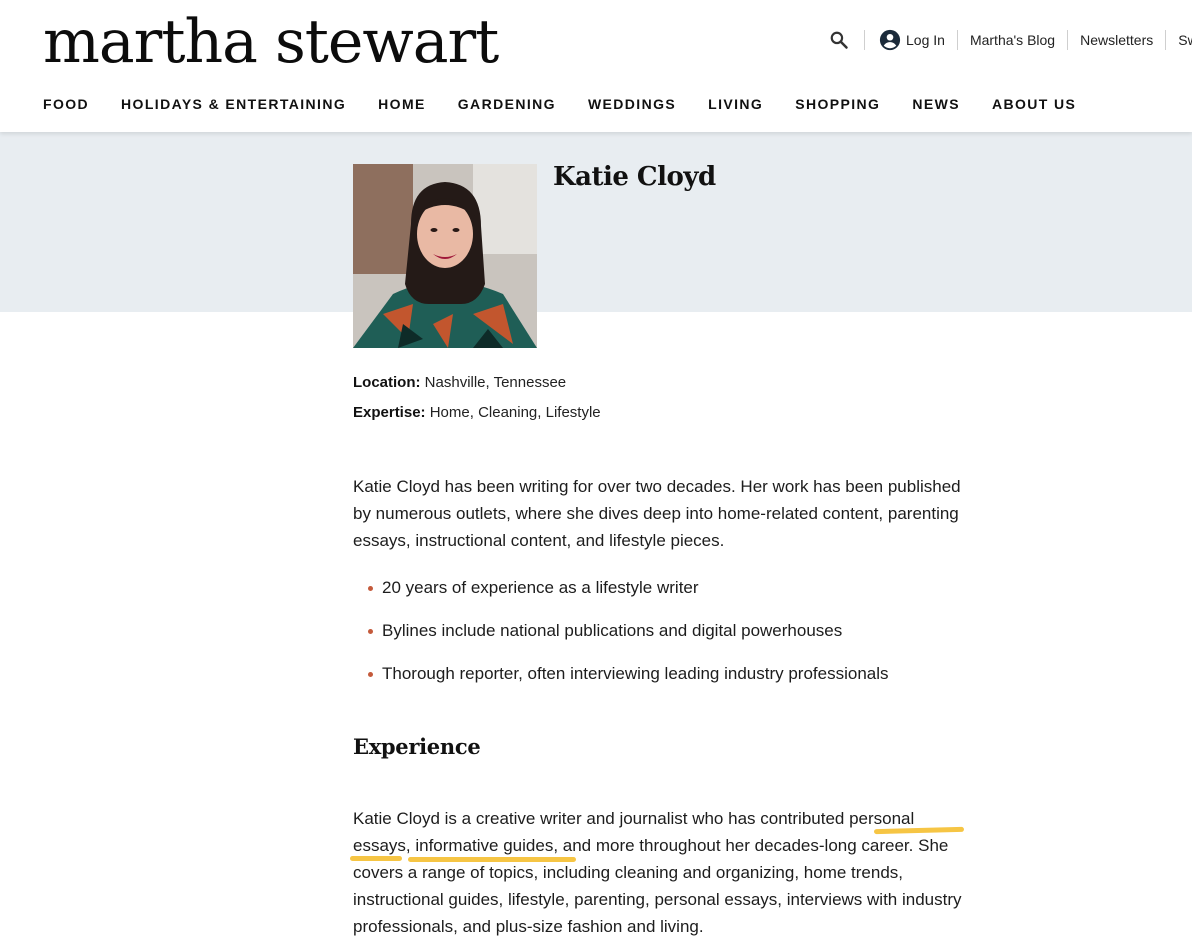 The image size is (1192, 943). I want to click on login-button: Log In, so click(912, 40).